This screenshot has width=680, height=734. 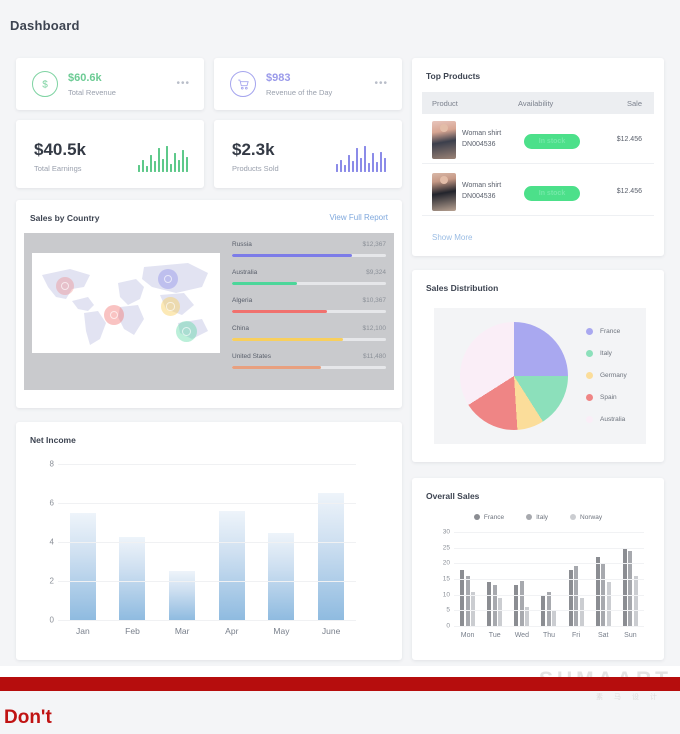 I want to click on country-progress-track, so click(x=309, y=367).